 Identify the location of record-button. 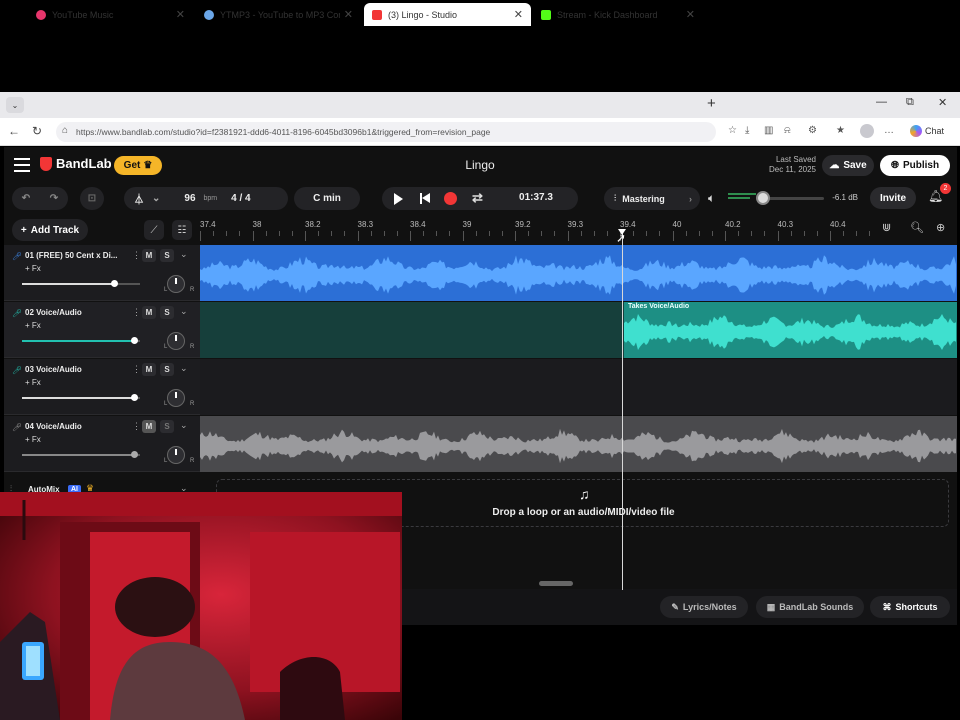
(450, 198).